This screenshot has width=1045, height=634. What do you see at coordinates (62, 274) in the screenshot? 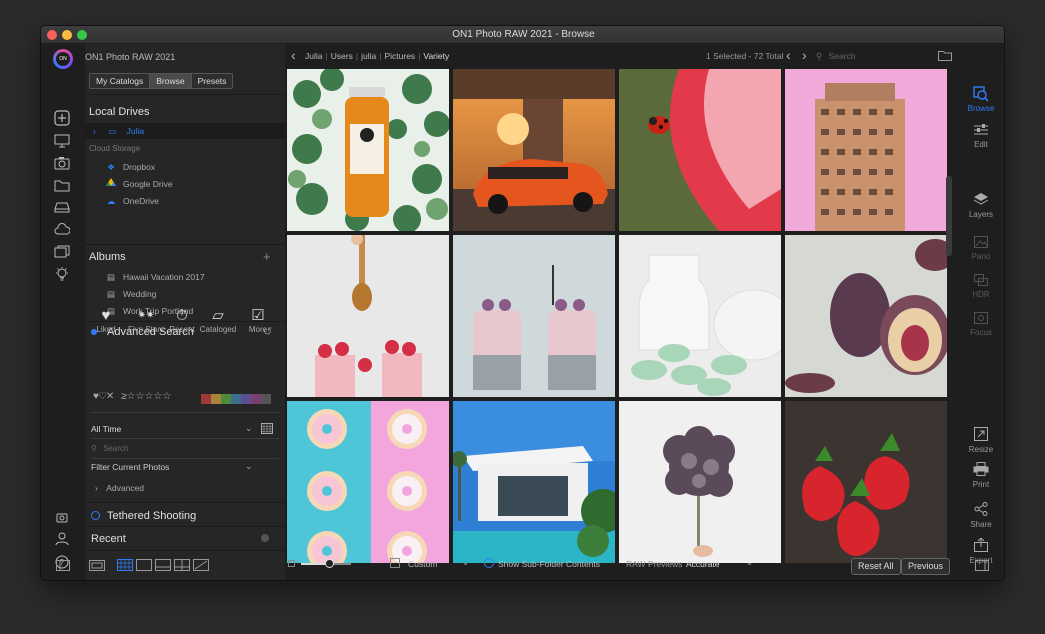
I see `lightbulb-icon` at bounding box center [62, 274].